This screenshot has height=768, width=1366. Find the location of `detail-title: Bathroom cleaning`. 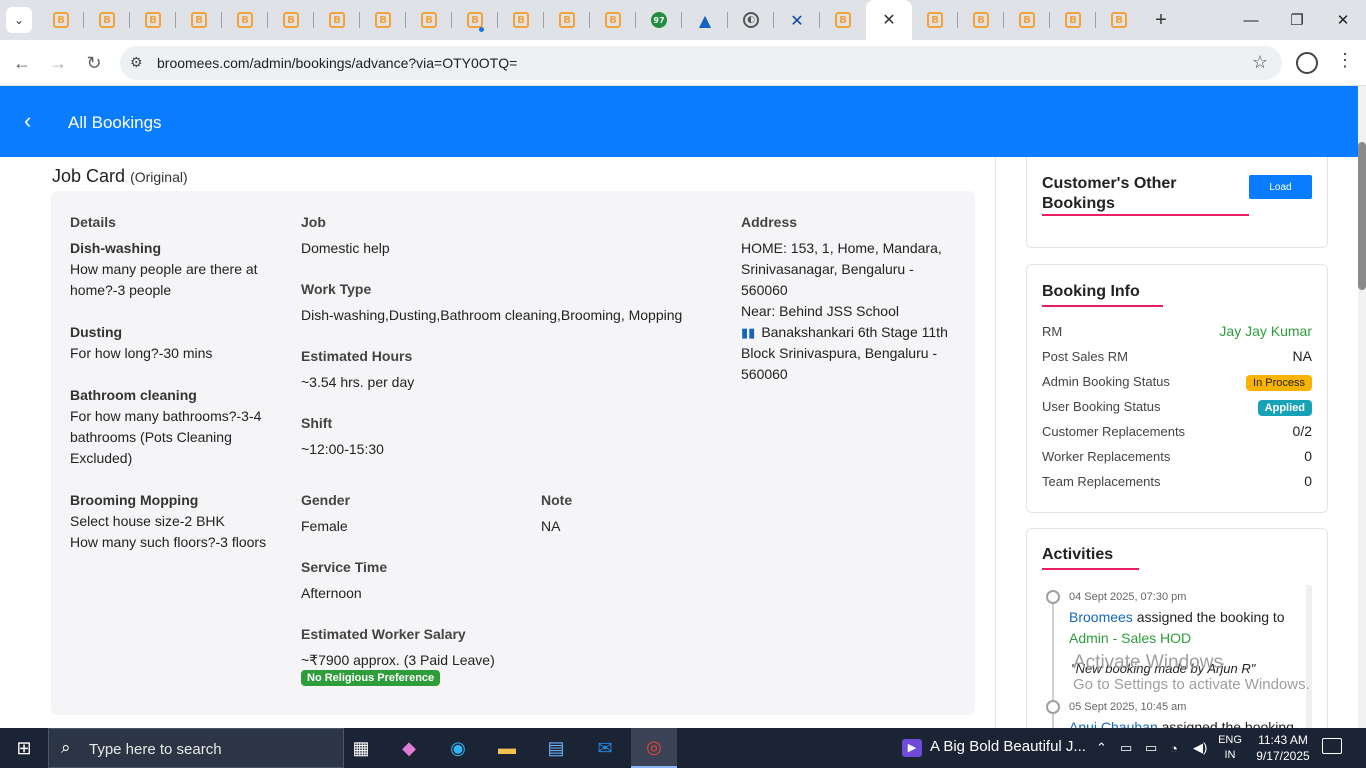

detail-title: Bathroom cleaning is located at coordinates (133, 395).